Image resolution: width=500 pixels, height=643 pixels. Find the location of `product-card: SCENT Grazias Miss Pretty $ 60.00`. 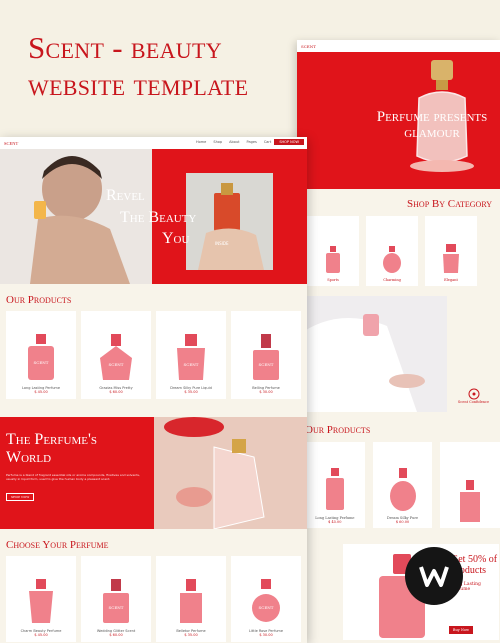

product-card: SCENT Grazias Miss Pretty $ 60.00 is located at coordinates (116, 355).